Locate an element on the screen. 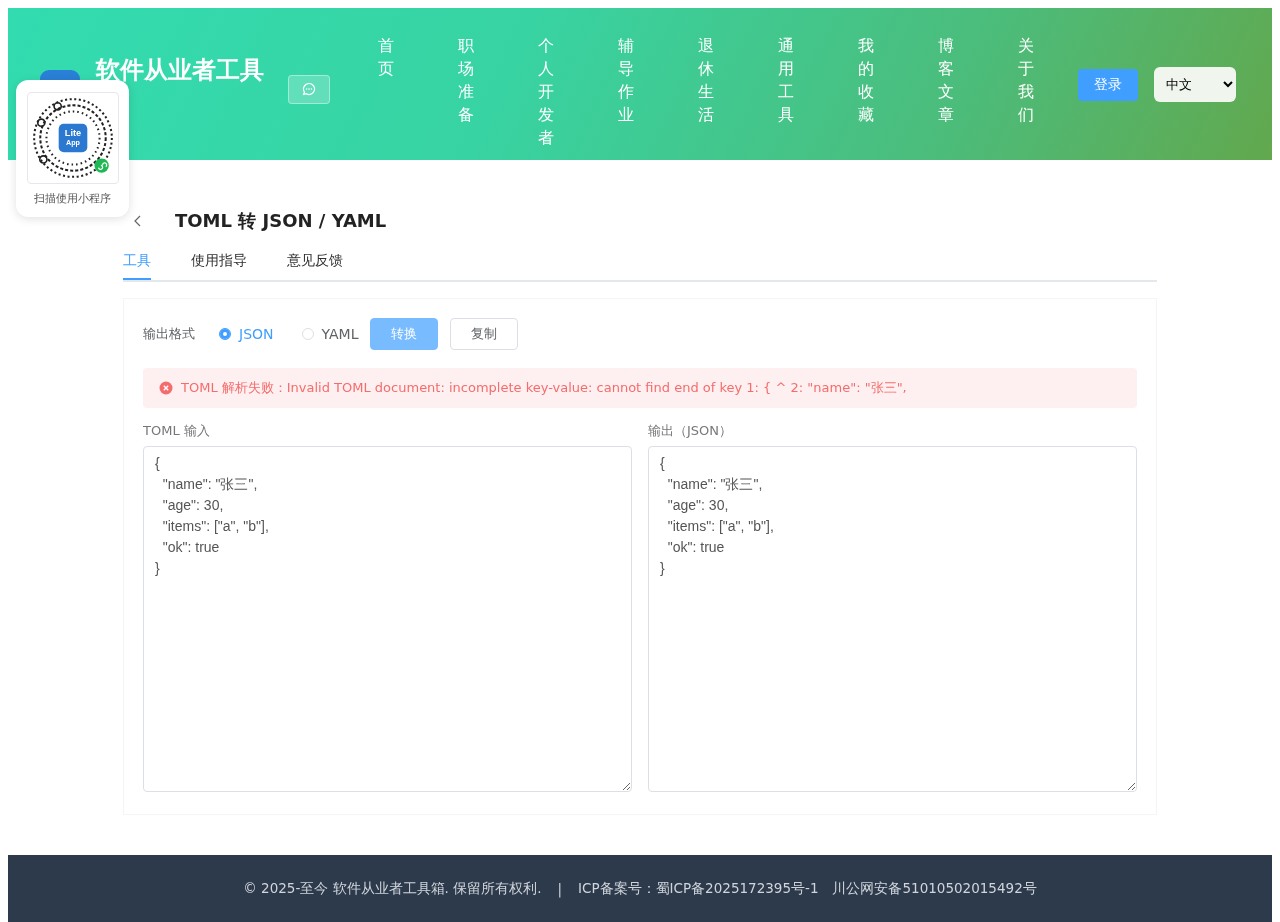 This screenshot has height=922, width=1280. chat-icon is located at coordinates (309, 89).